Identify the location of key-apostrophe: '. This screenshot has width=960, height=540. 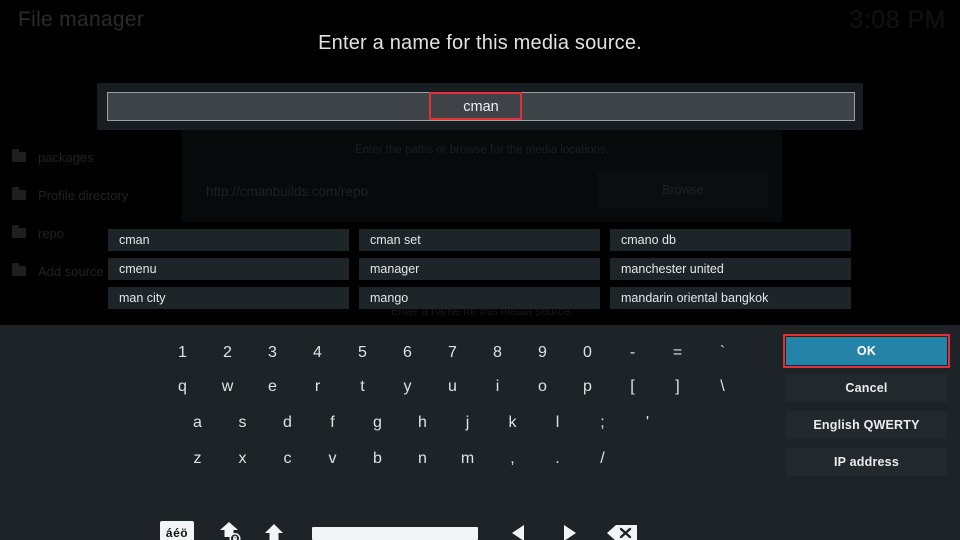
(647, 423).